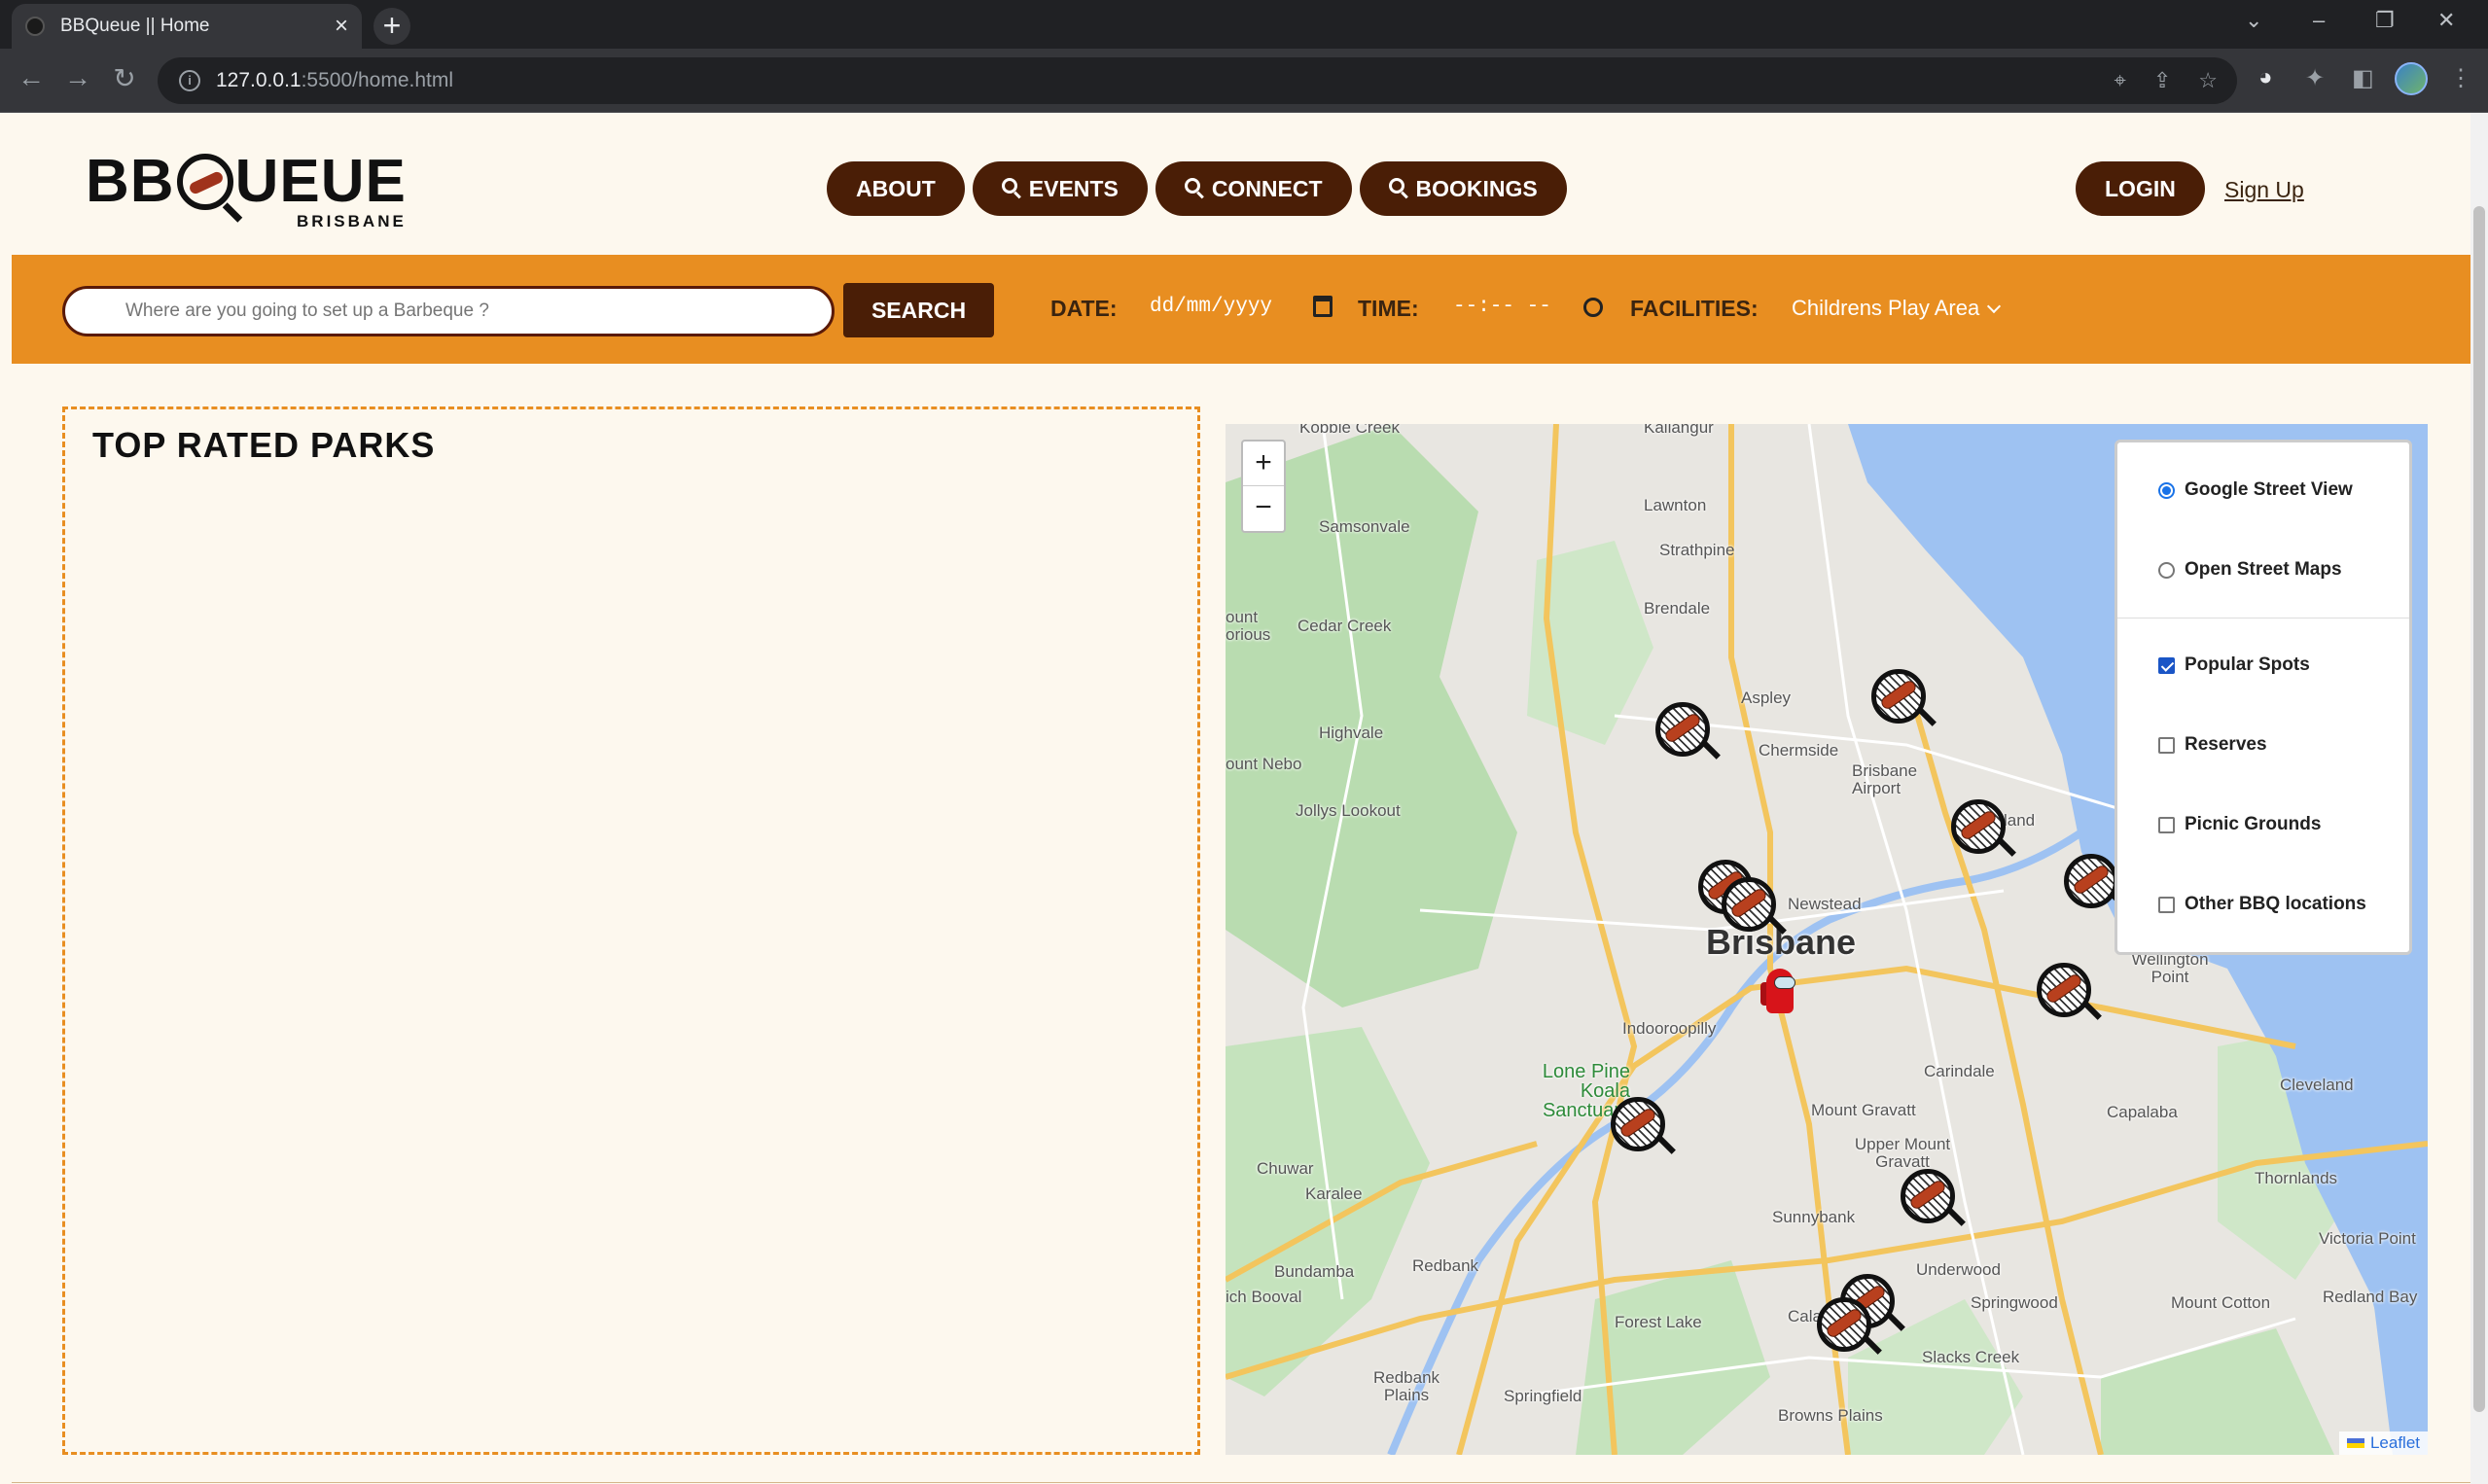 The image size is (2488, 1484). I want to click on place-label: ount Nebo, so click(1264, 764).